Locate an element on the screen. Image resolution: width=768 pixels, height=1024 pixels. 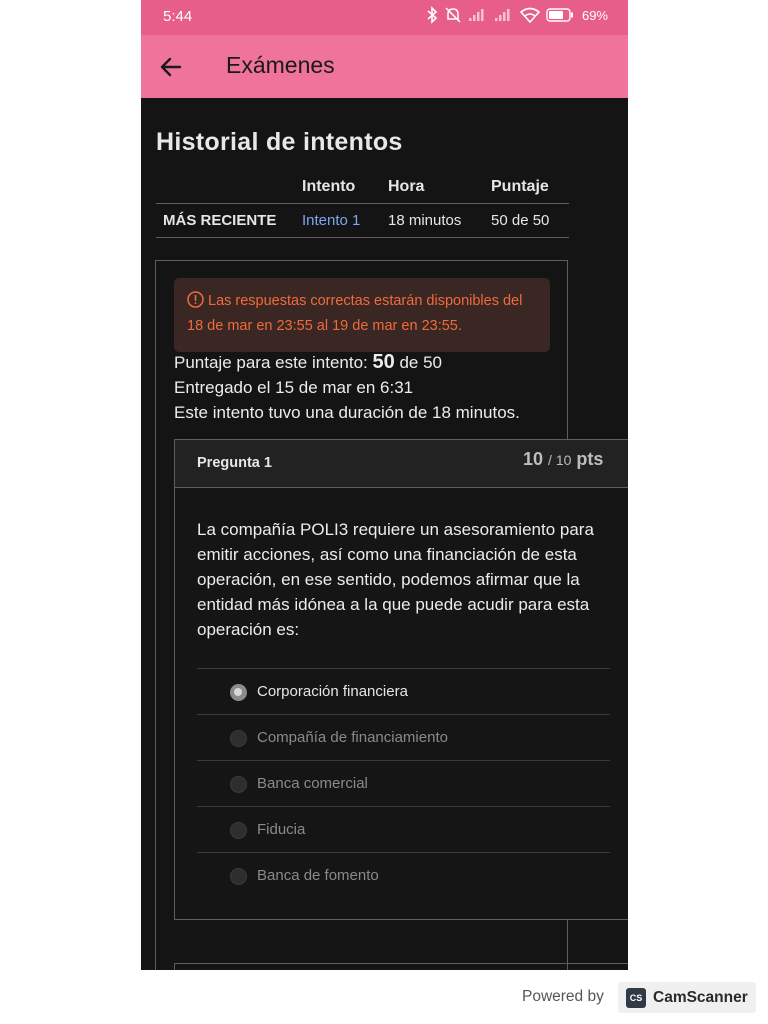
answer-option: Banca comercial is located at coordinates (403, 784).